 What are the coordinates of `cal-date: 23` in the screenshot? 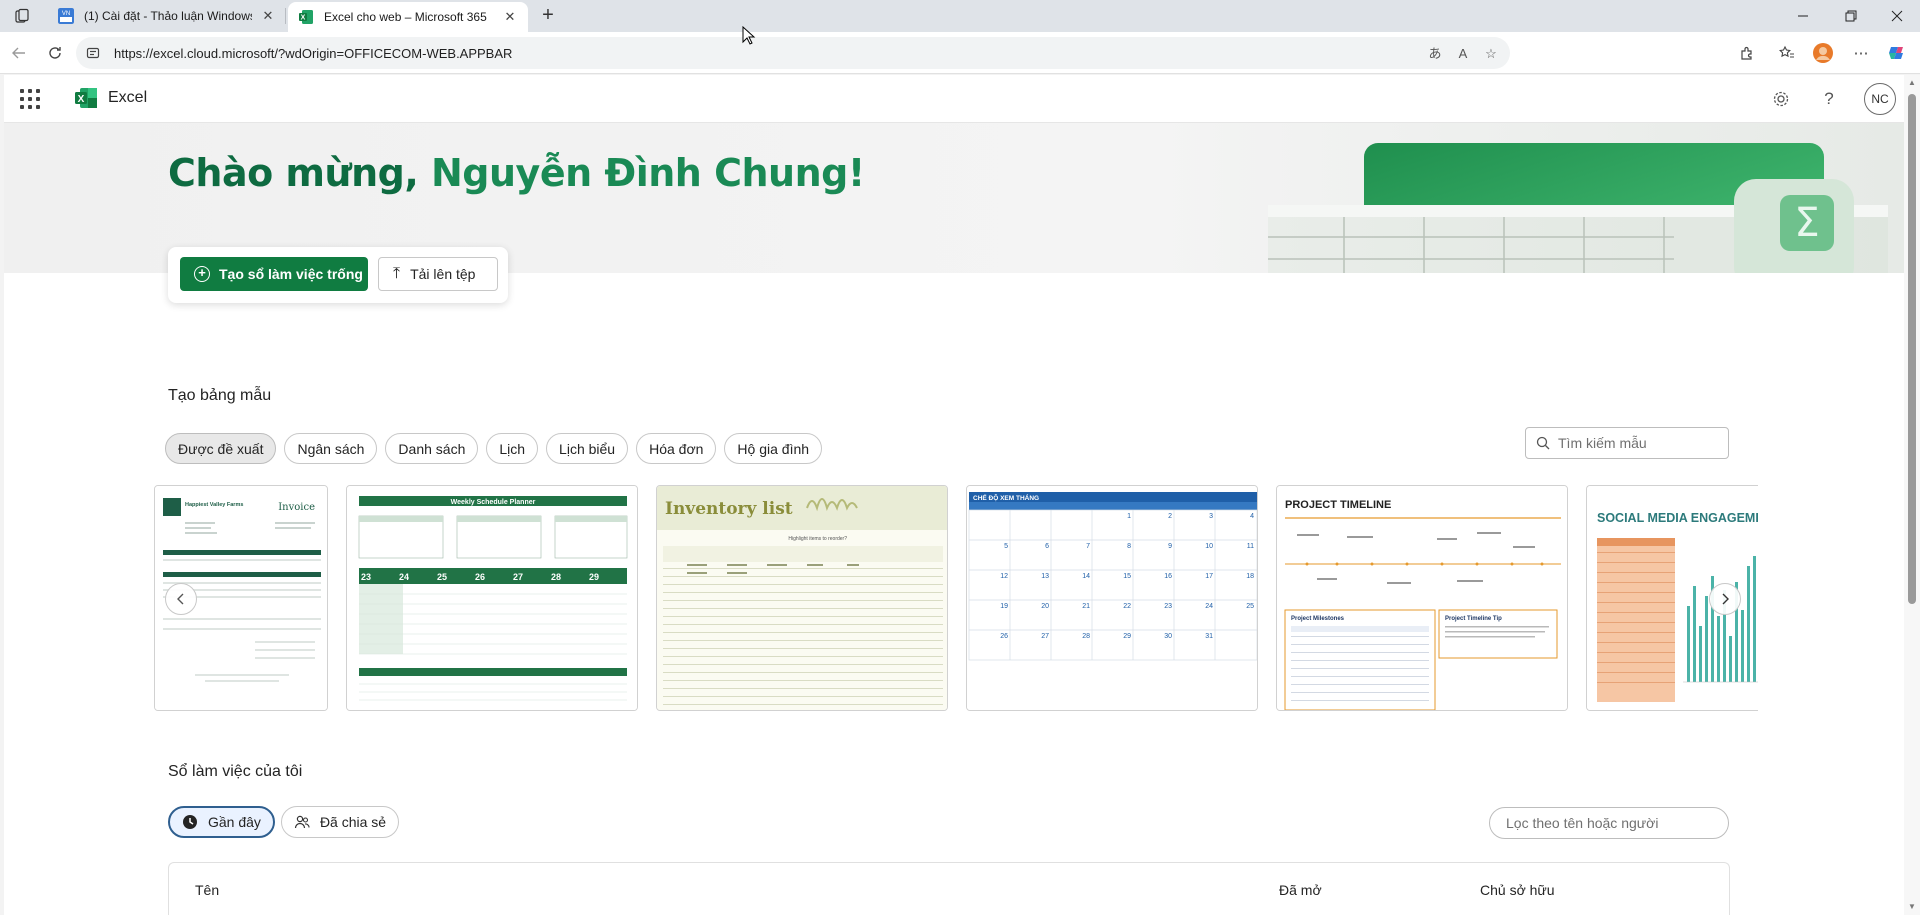 It's located at (1168, 606).